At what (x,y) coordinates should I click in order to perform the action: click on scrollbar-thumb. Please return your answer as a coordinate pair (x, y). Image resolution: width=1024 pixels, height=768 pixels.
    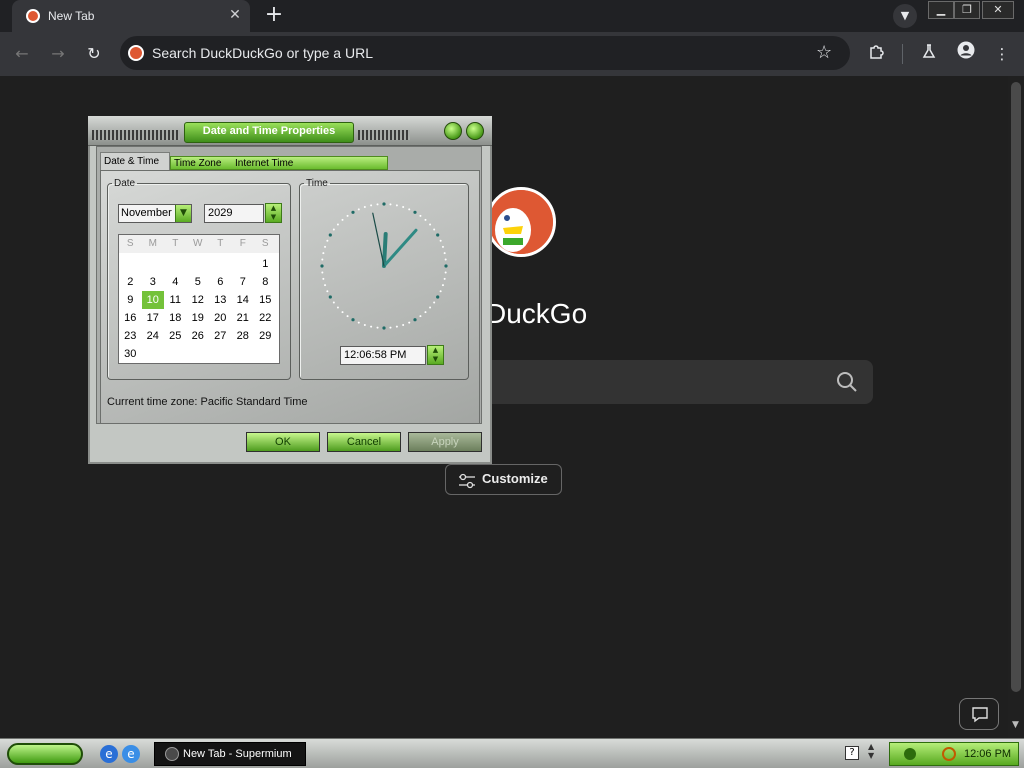
    Looking at the image, I should click on (1016, 387).